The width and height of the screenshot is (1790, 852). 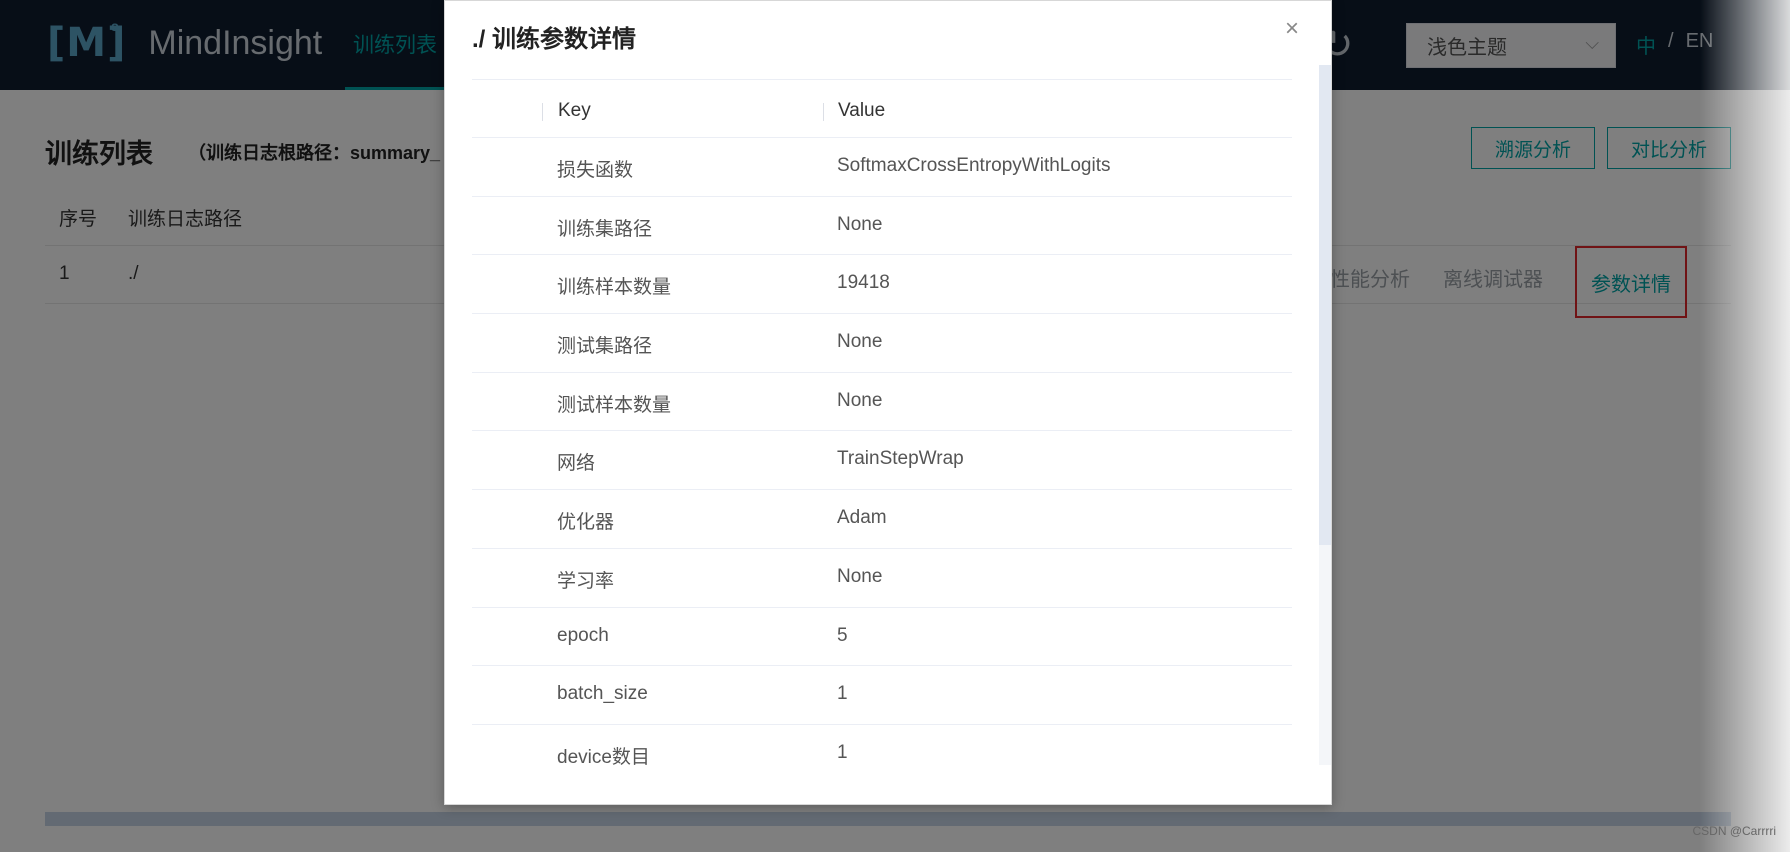 I want to click on dialog-scrollbar-thumb, so click(x=1325, y=305).